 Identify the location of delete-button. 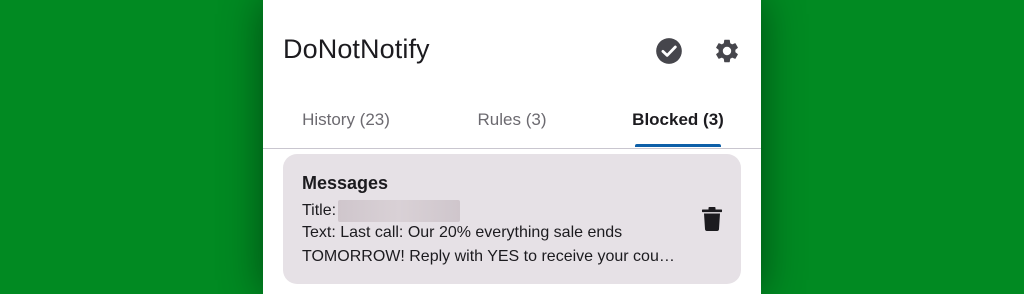
(712, 219).